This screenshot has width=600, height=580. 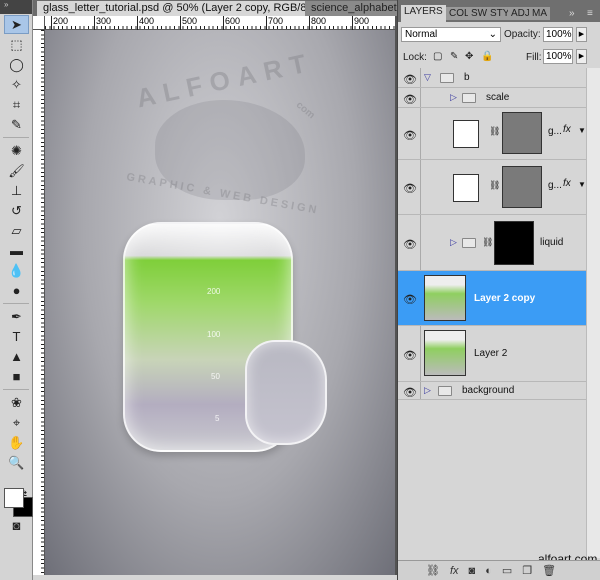 What do you see at coordinates (454, 571) in the screenshot?
I see `add-style-icon: fx` at bounding box center [454, 571].